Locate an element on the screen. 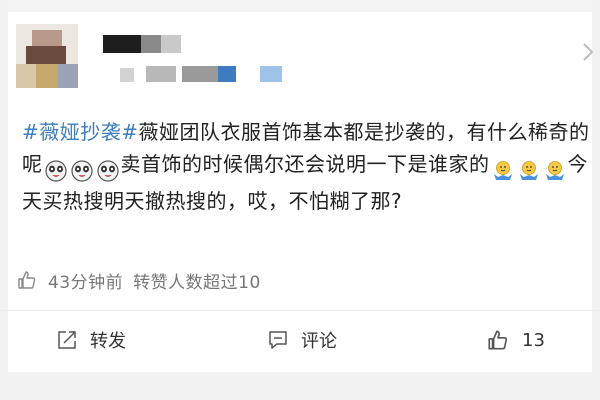  post-meta: 43分钟前 转赞人数超过10 is located at coordinates (138, 280).